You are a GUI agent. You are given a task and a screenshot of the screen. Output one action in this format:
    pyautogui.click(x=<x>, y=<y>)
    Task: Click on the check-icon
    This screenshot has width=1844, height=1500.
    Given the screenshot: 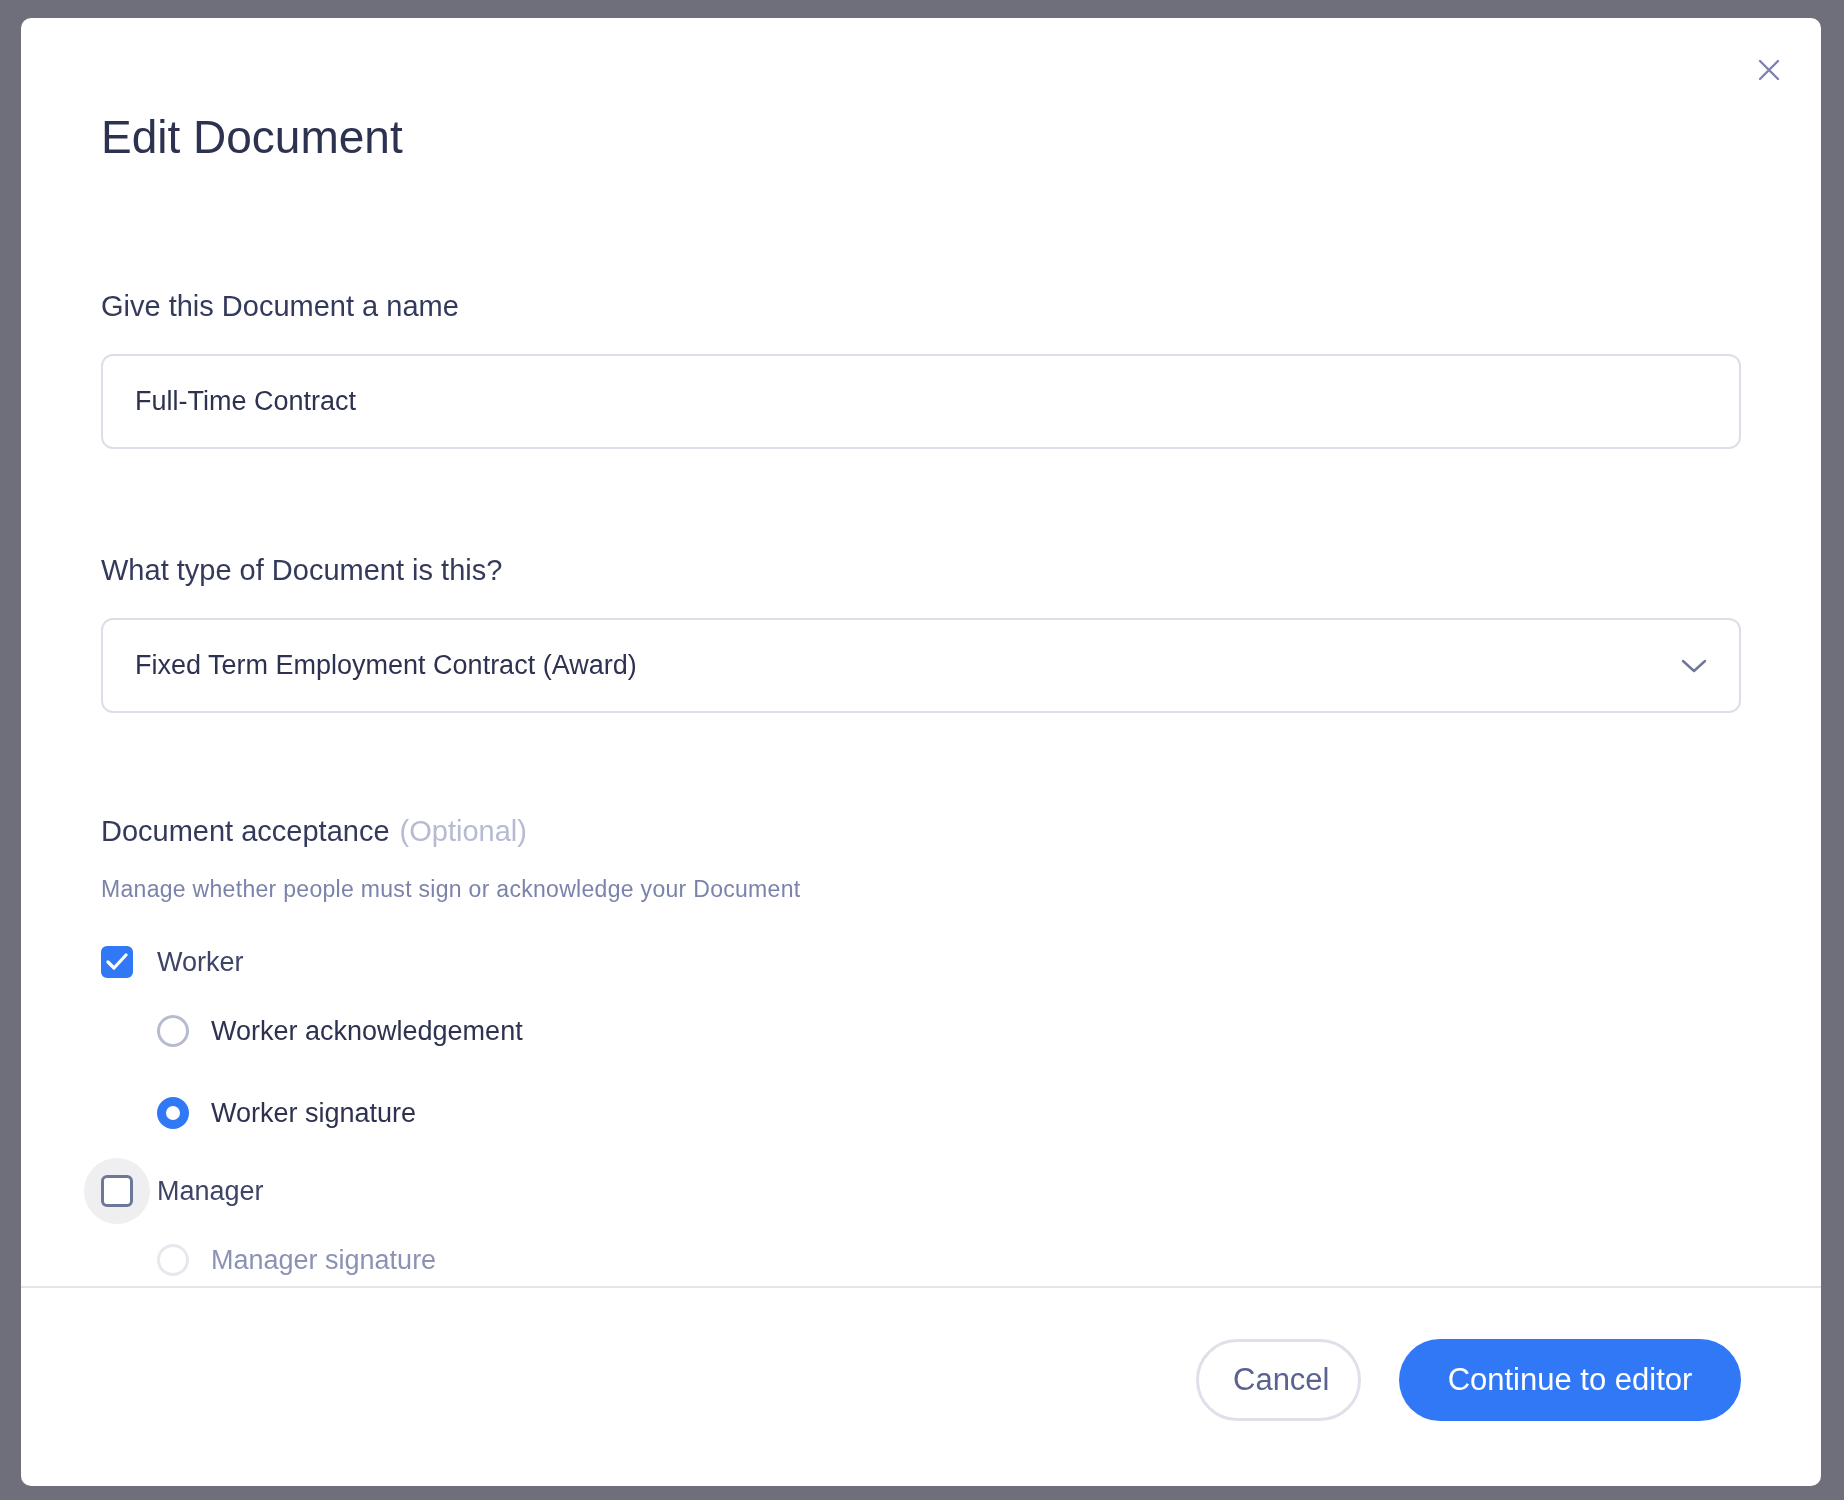 What is the action you would take?
    pyautogui.click(x=117, y=962)
    